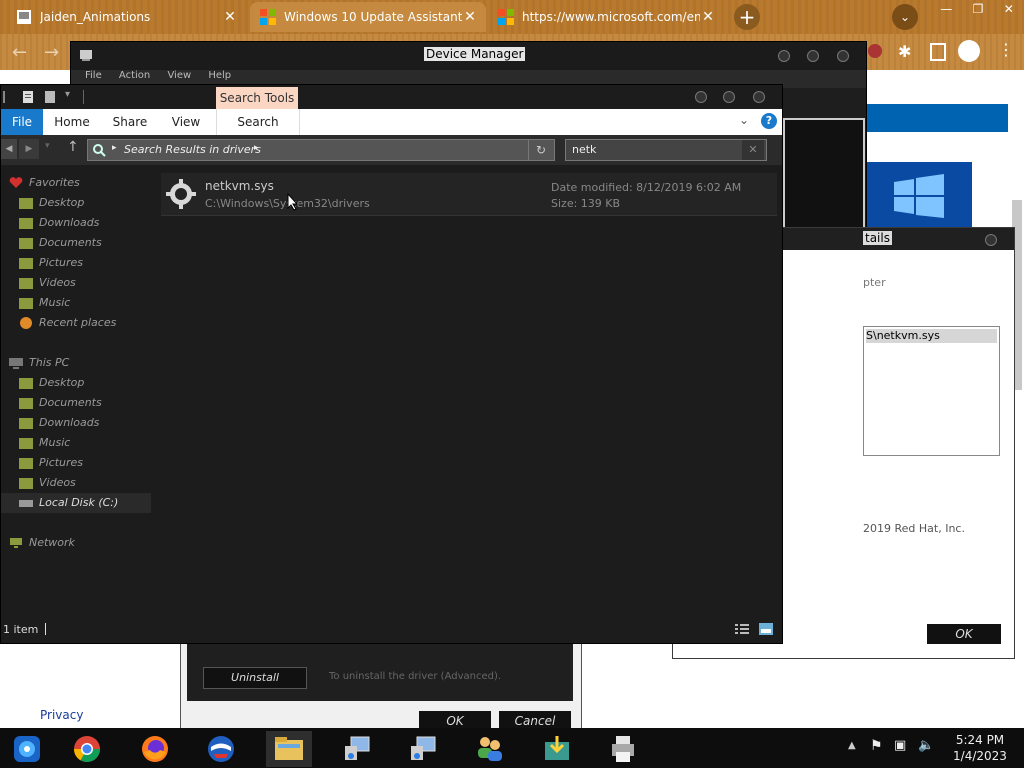 This screenshot has height=768, width=1024. What do you see at coordinates (130, 122) in the screenshot?
I see `tab-share: Share` at bounding box center [130, 122].